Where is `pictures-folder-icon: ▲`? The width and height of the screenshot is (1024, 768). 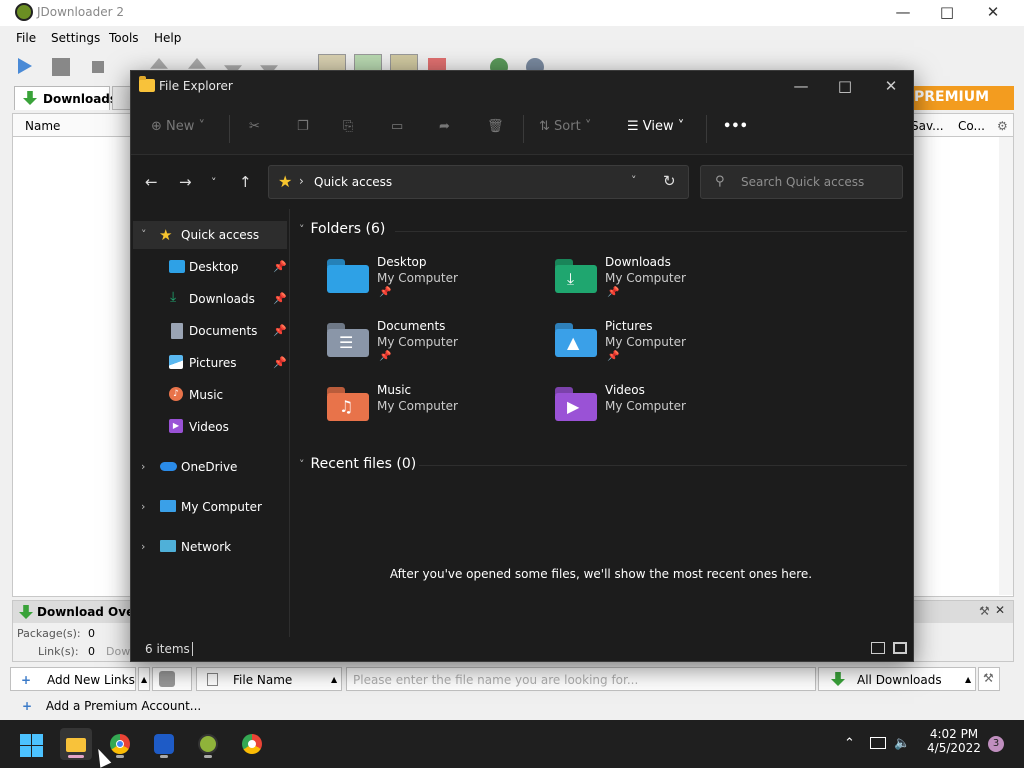
pictures-folder-icon: ▲ is located at coordinates (576, 340).